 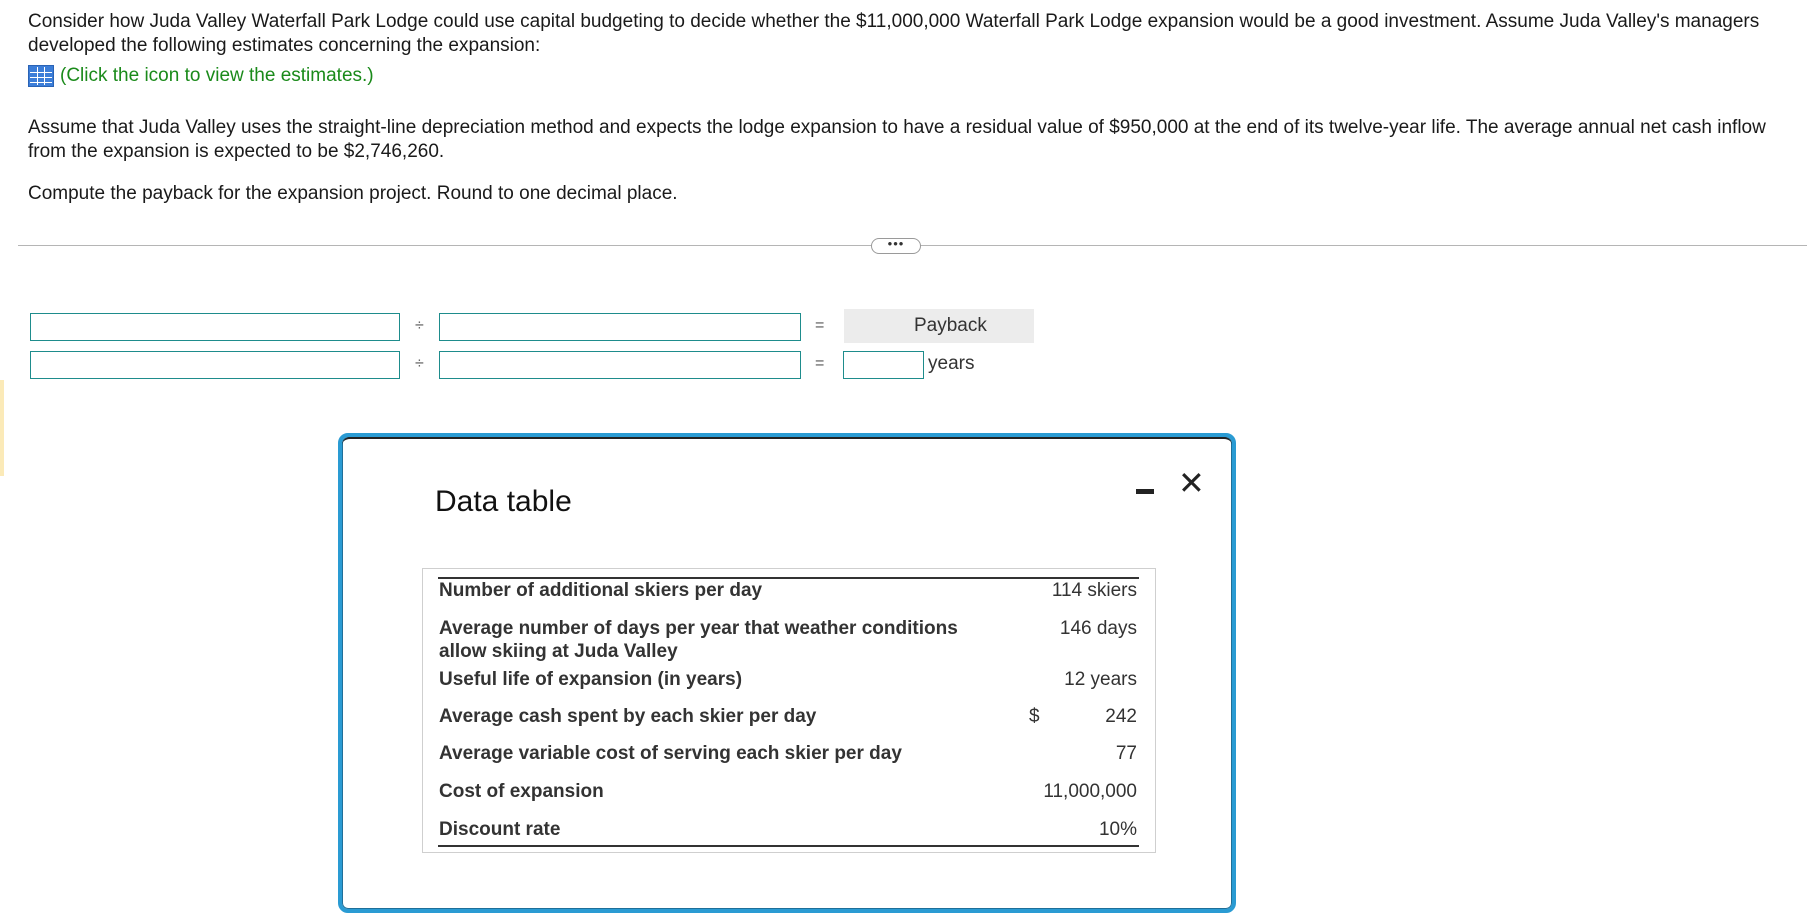 What do you see at coordinates (1098, 628) in the screenshot?
I see `row-value: 146 days` at bounding box center [1098, 628].